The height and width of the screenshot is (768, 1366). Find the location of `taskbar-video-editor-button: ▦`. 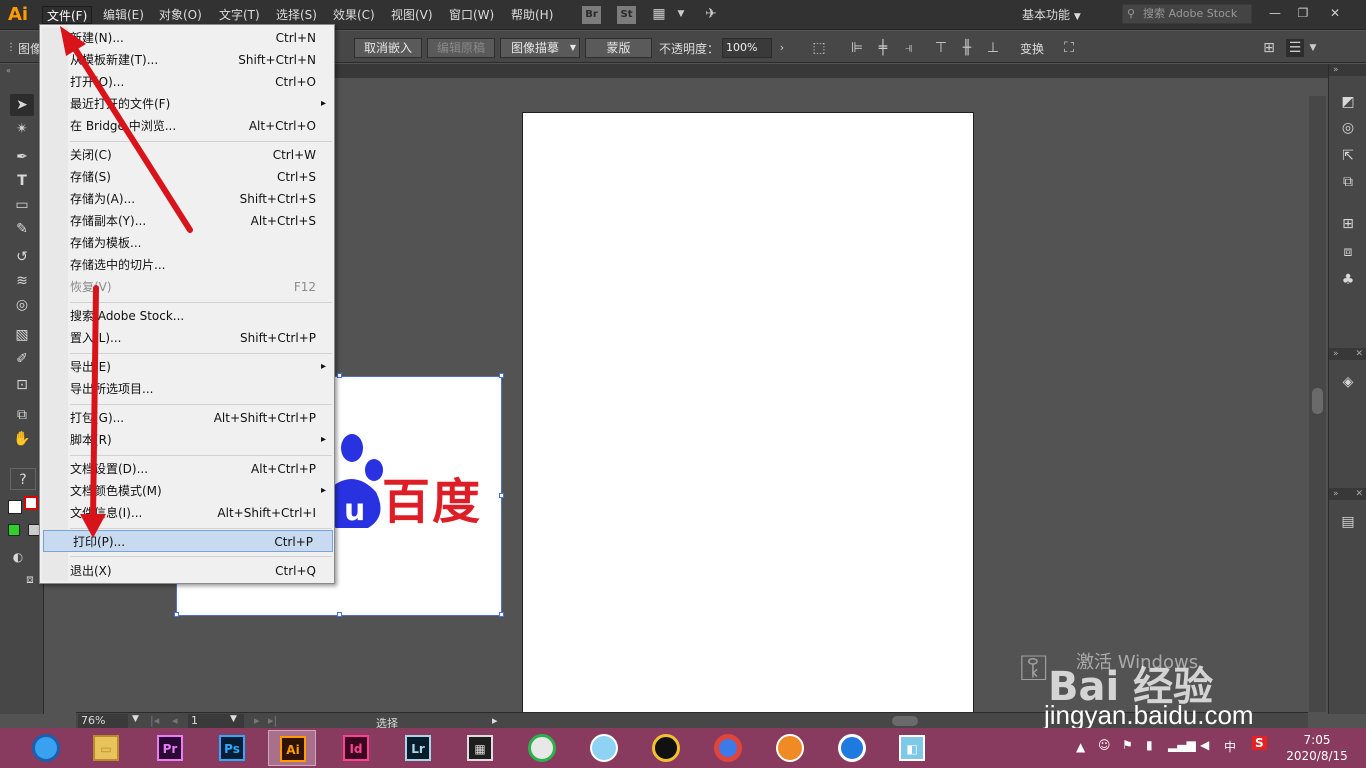

taskbar-video-editor-button: ▦ is located at coordinates (480, 748).